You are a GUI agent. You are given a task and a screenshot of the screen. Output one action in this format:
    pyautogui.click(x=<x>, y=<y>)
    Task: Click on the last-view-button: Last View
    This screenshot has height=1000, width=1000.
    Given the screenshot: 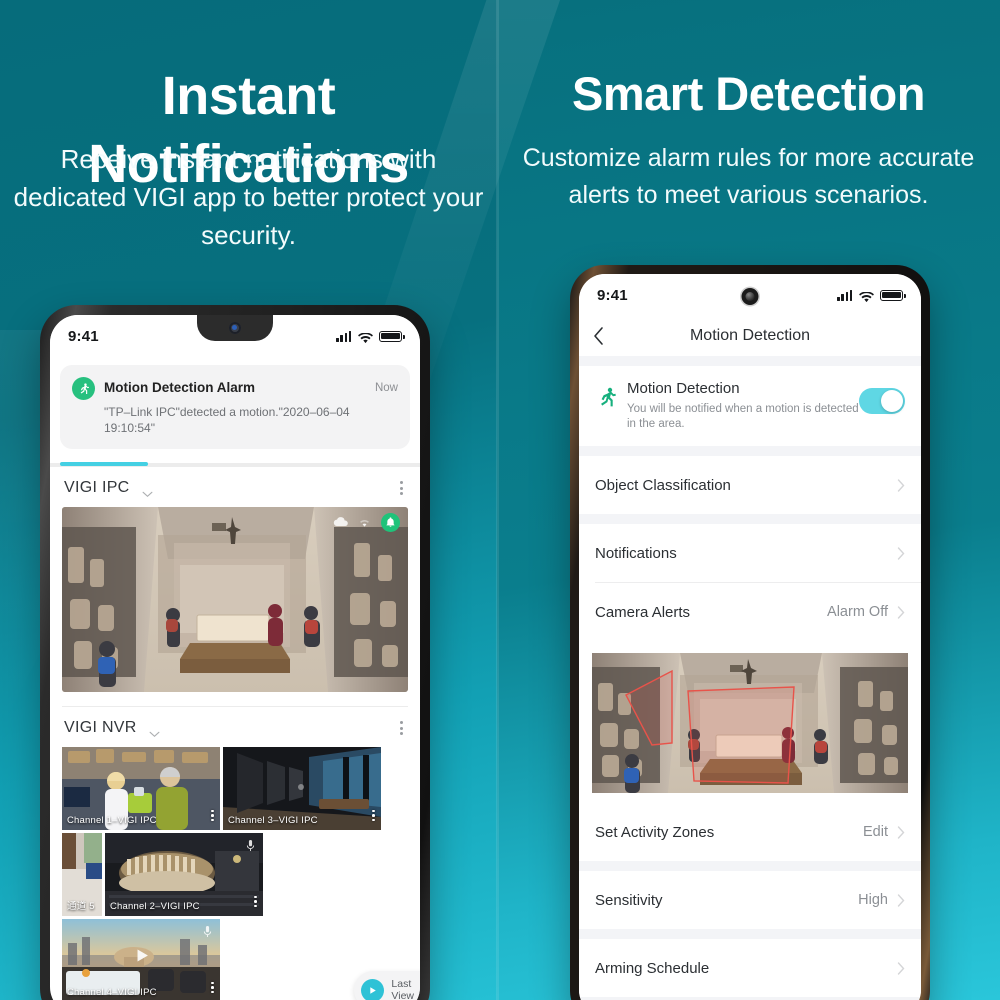 What is the action you would take?
    pyautogui.click(x=387, y=985)
    